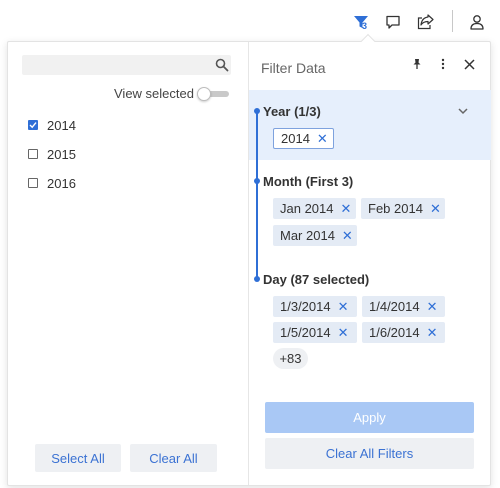  I want to click on comment-button, so click(393, 22).